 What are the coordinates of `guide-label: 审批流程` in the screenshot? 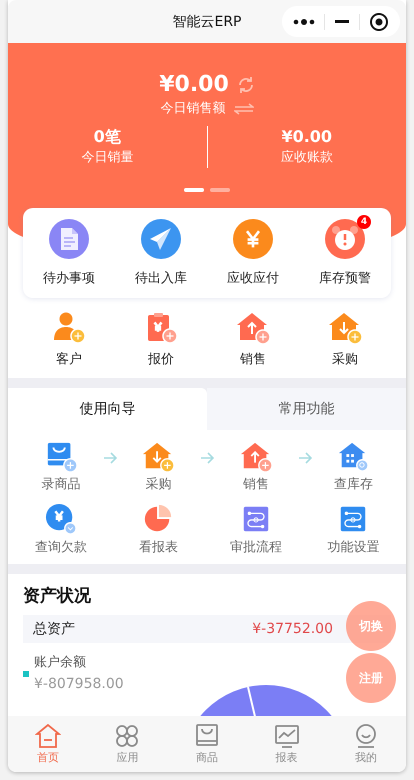 It's located at (256, 547).